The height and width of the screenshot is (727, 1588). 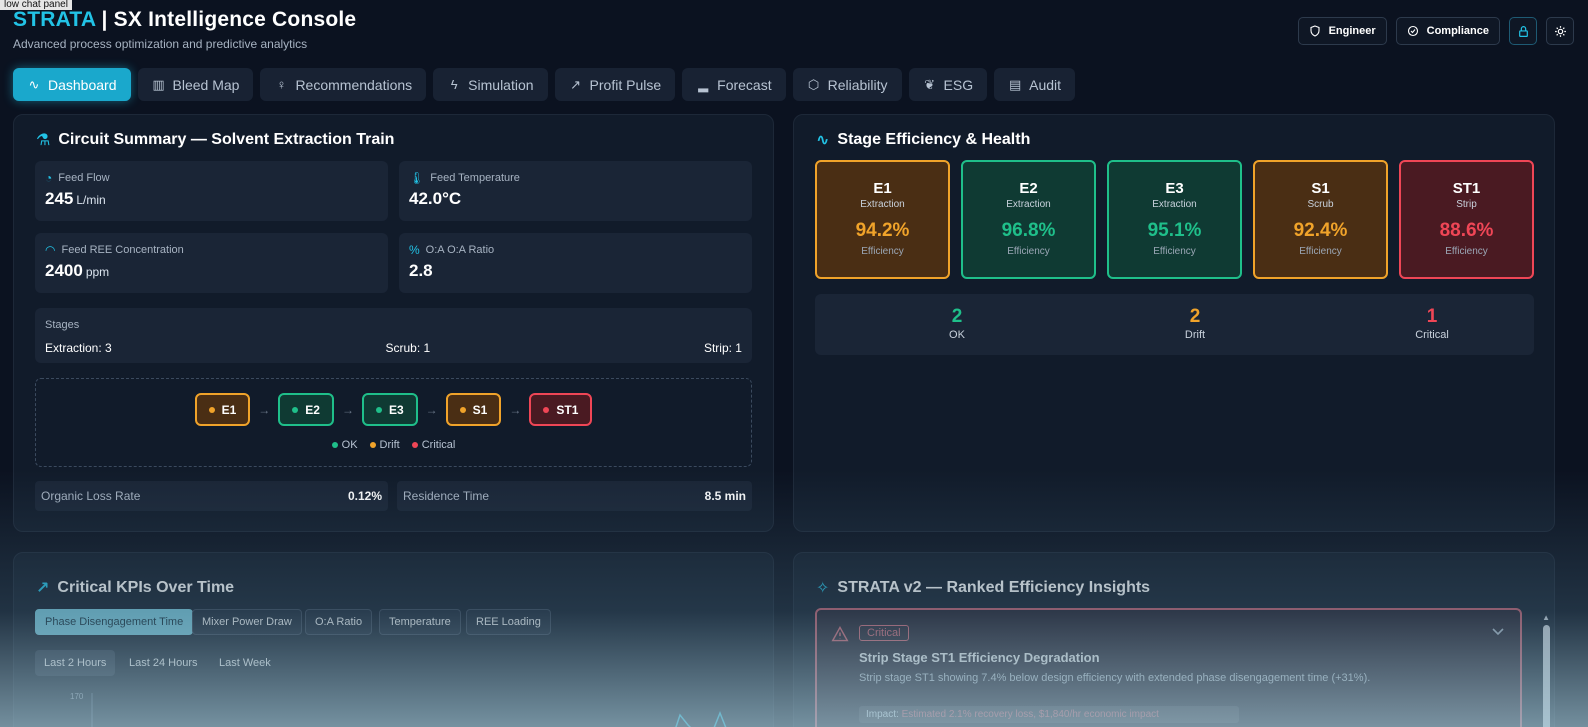 I want to click on stage-card-st1: ST1 Strip 88.6% Efficiency, so click(x=1466, y=219).